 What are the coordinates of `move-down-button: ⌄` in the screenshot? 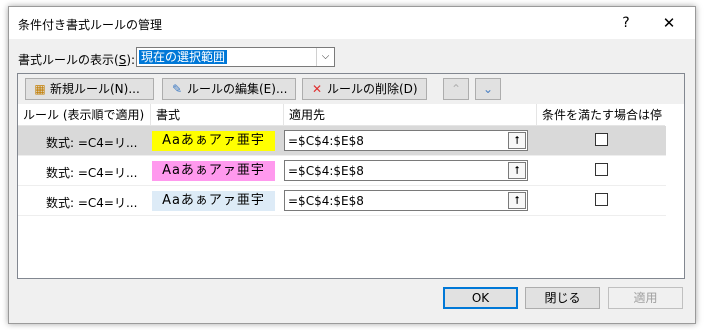 It's located at (488, 89).